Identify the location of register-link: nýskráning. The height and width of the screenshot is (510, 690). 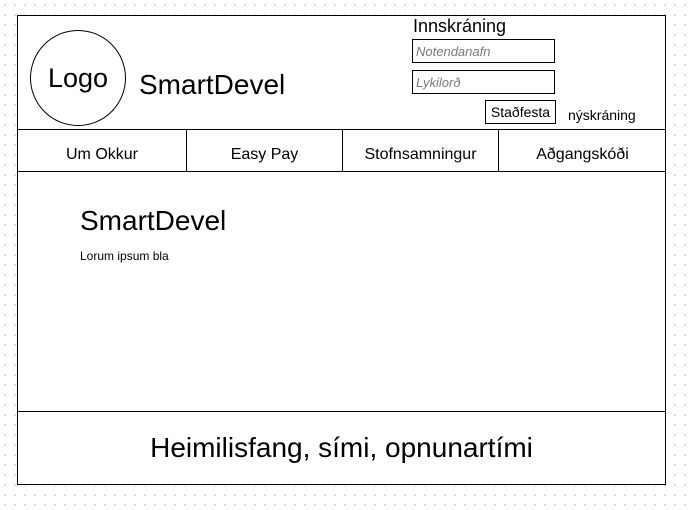
(602, 115).